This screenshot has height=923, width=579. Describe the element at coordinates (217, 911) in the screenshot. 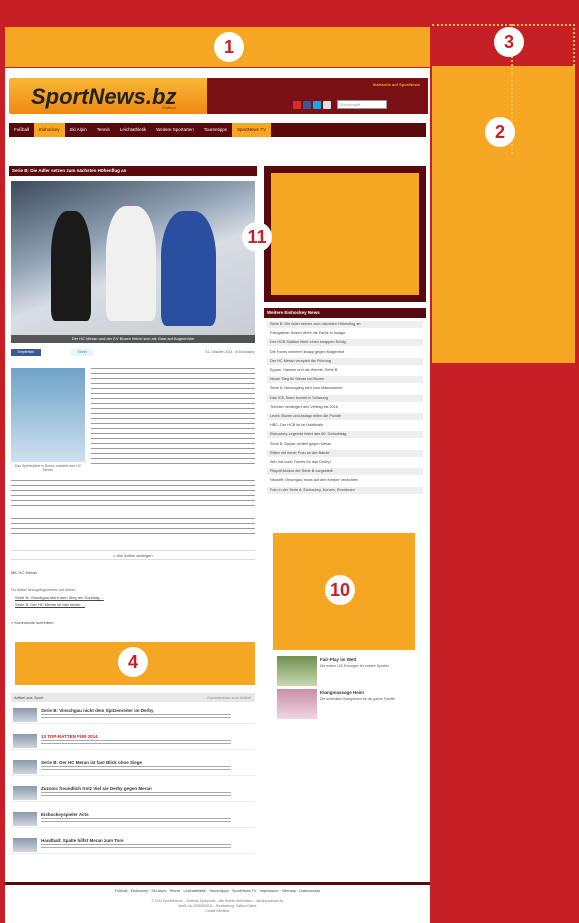

I see `footer-copy-line-3: Cookie-Richtlinie` at that location.